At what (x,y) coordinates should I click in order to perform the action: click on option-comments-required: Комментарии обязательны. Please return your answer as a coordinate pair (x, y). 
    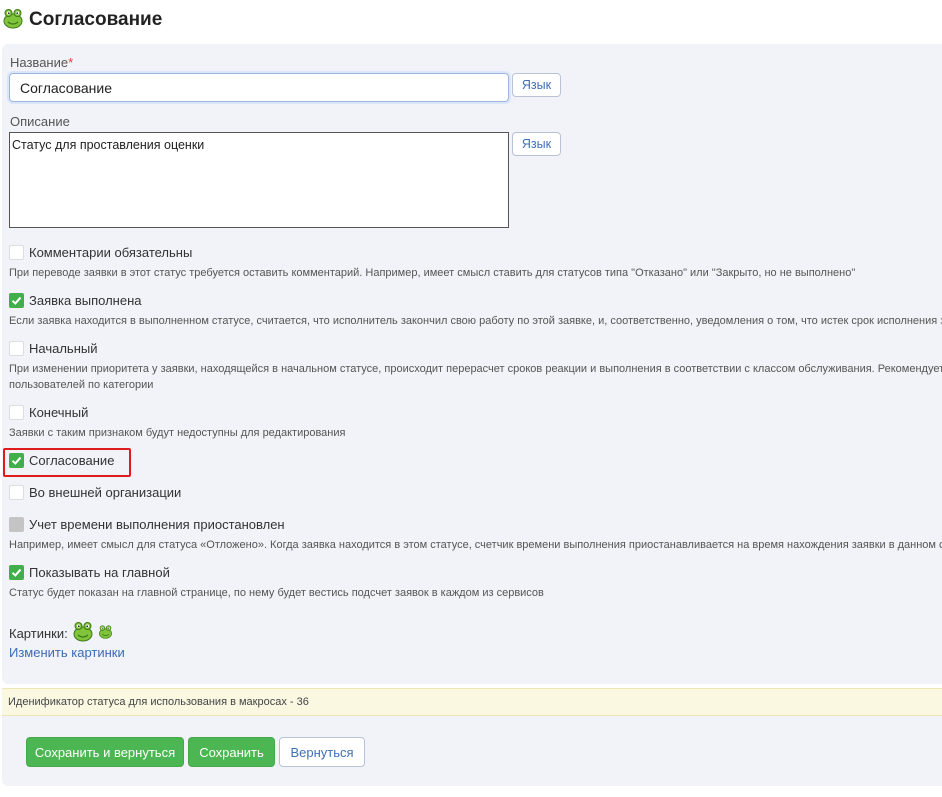
    Looking at the image, I should click on (100, 252).